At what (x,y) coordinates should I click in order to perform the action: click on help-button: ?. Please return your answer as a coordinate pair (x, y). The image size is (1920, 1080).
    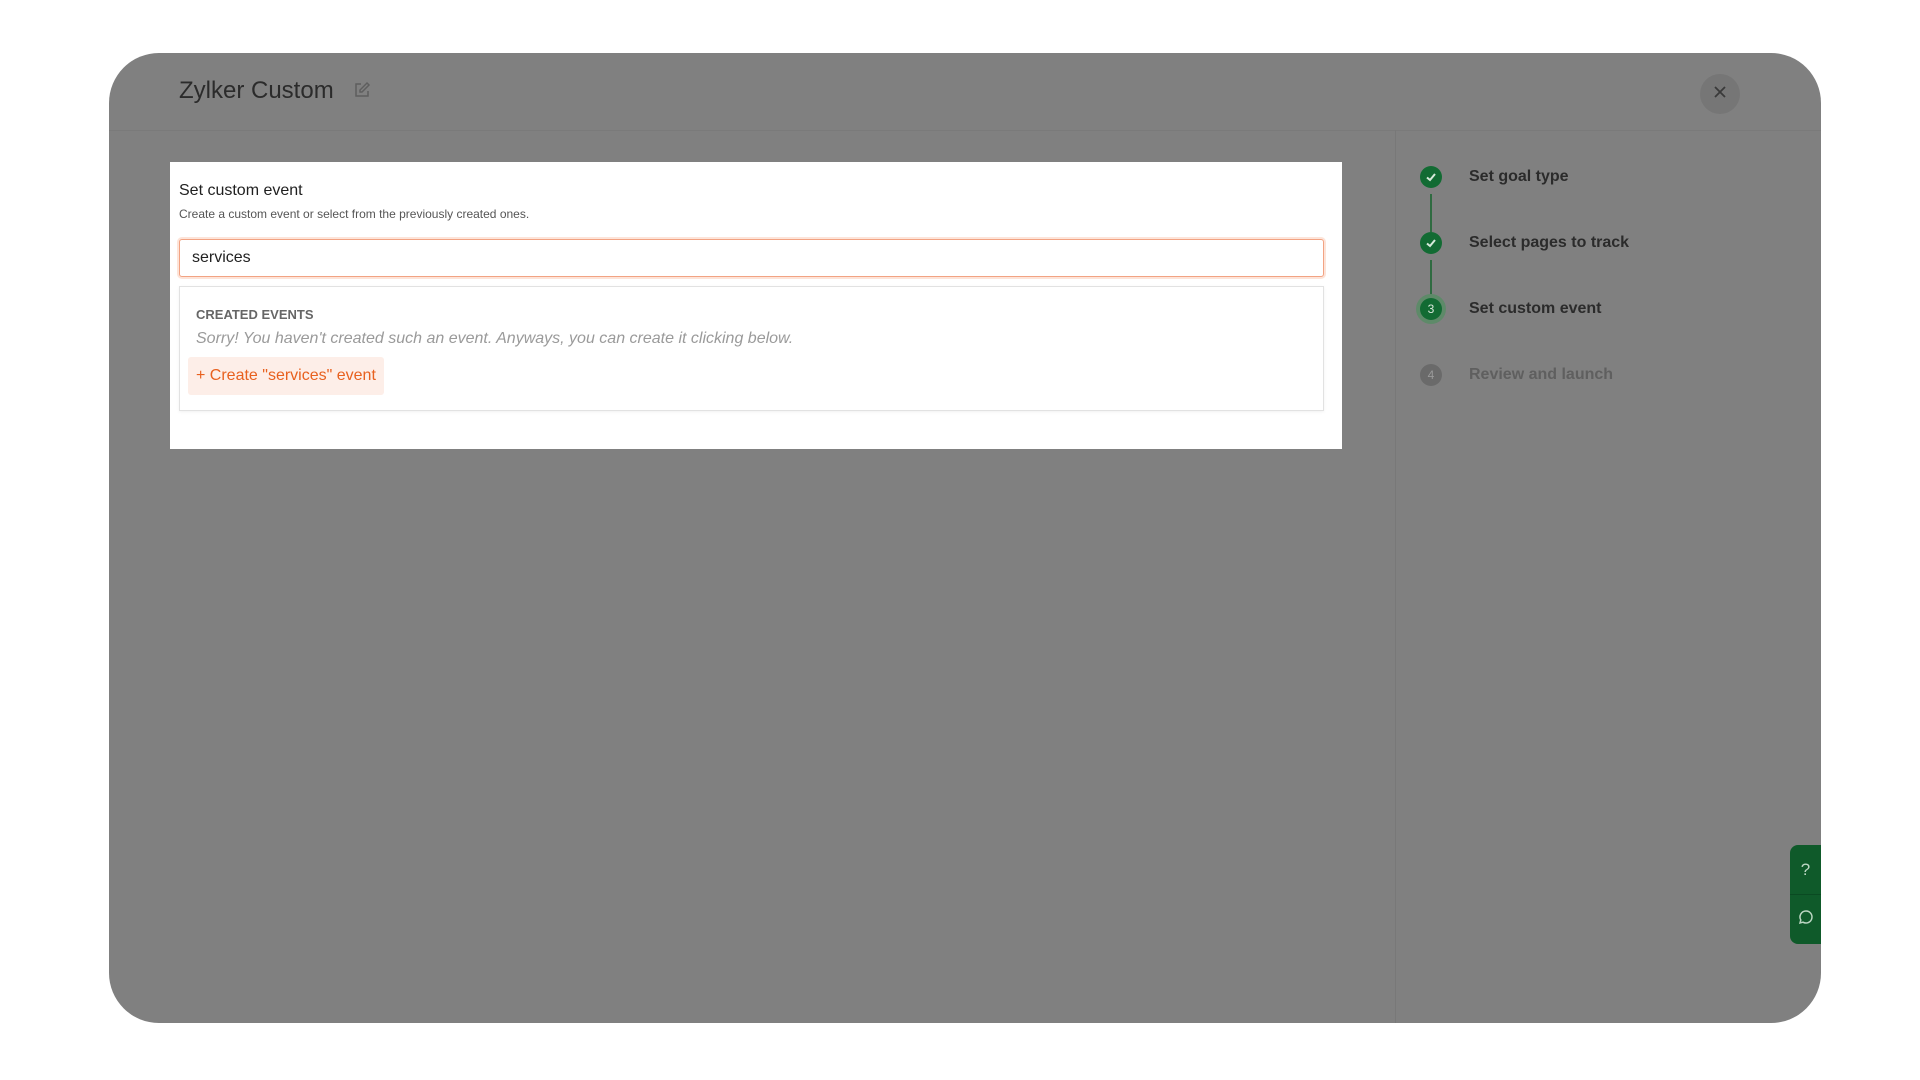
    Looking at the image, I should click on (1805, 870).